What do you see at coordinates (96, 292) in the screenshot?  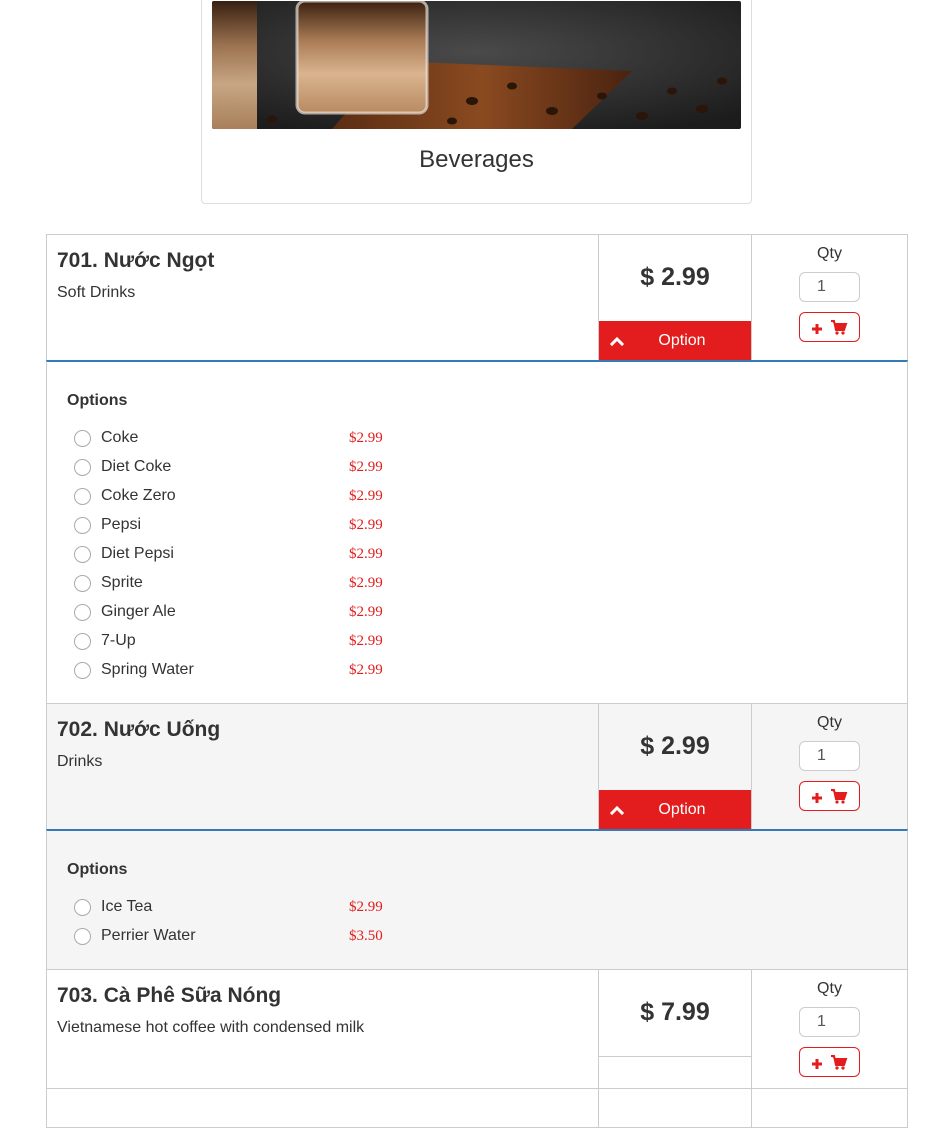 I see `item-description: Soft Drinks` at bounding box center [96, 292].